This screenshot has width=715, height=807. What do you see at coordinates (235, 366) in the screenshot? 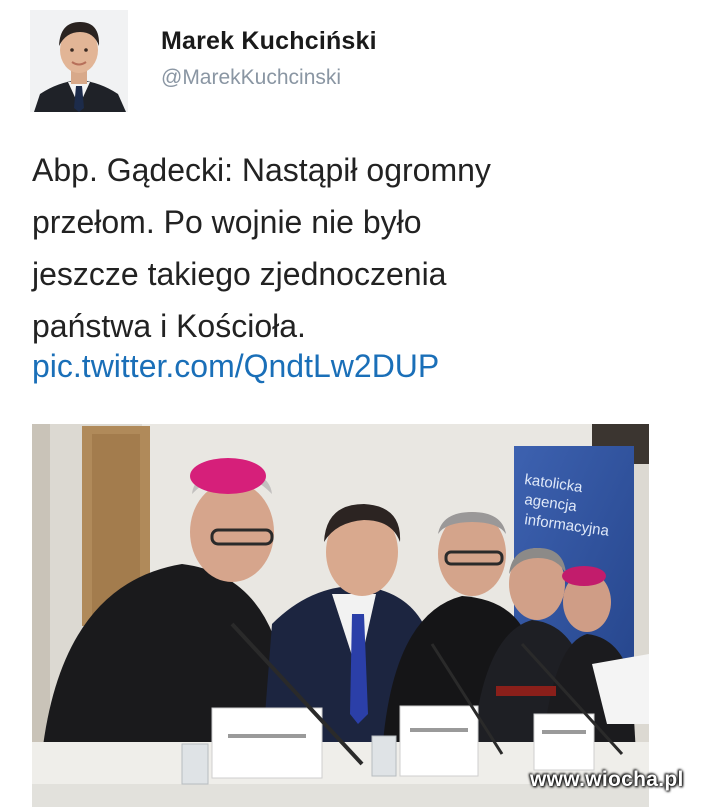
I see `tweet-photo-link: pic.twitter.com/QndtLw2DUP` at bounding box center [235, 366].